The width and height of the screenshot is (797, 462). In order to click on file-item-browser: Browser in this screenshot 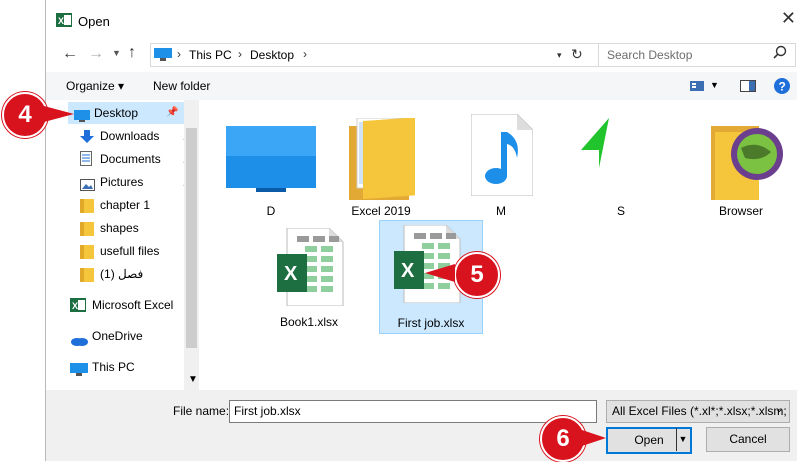, I will do `click(741, 165)`.